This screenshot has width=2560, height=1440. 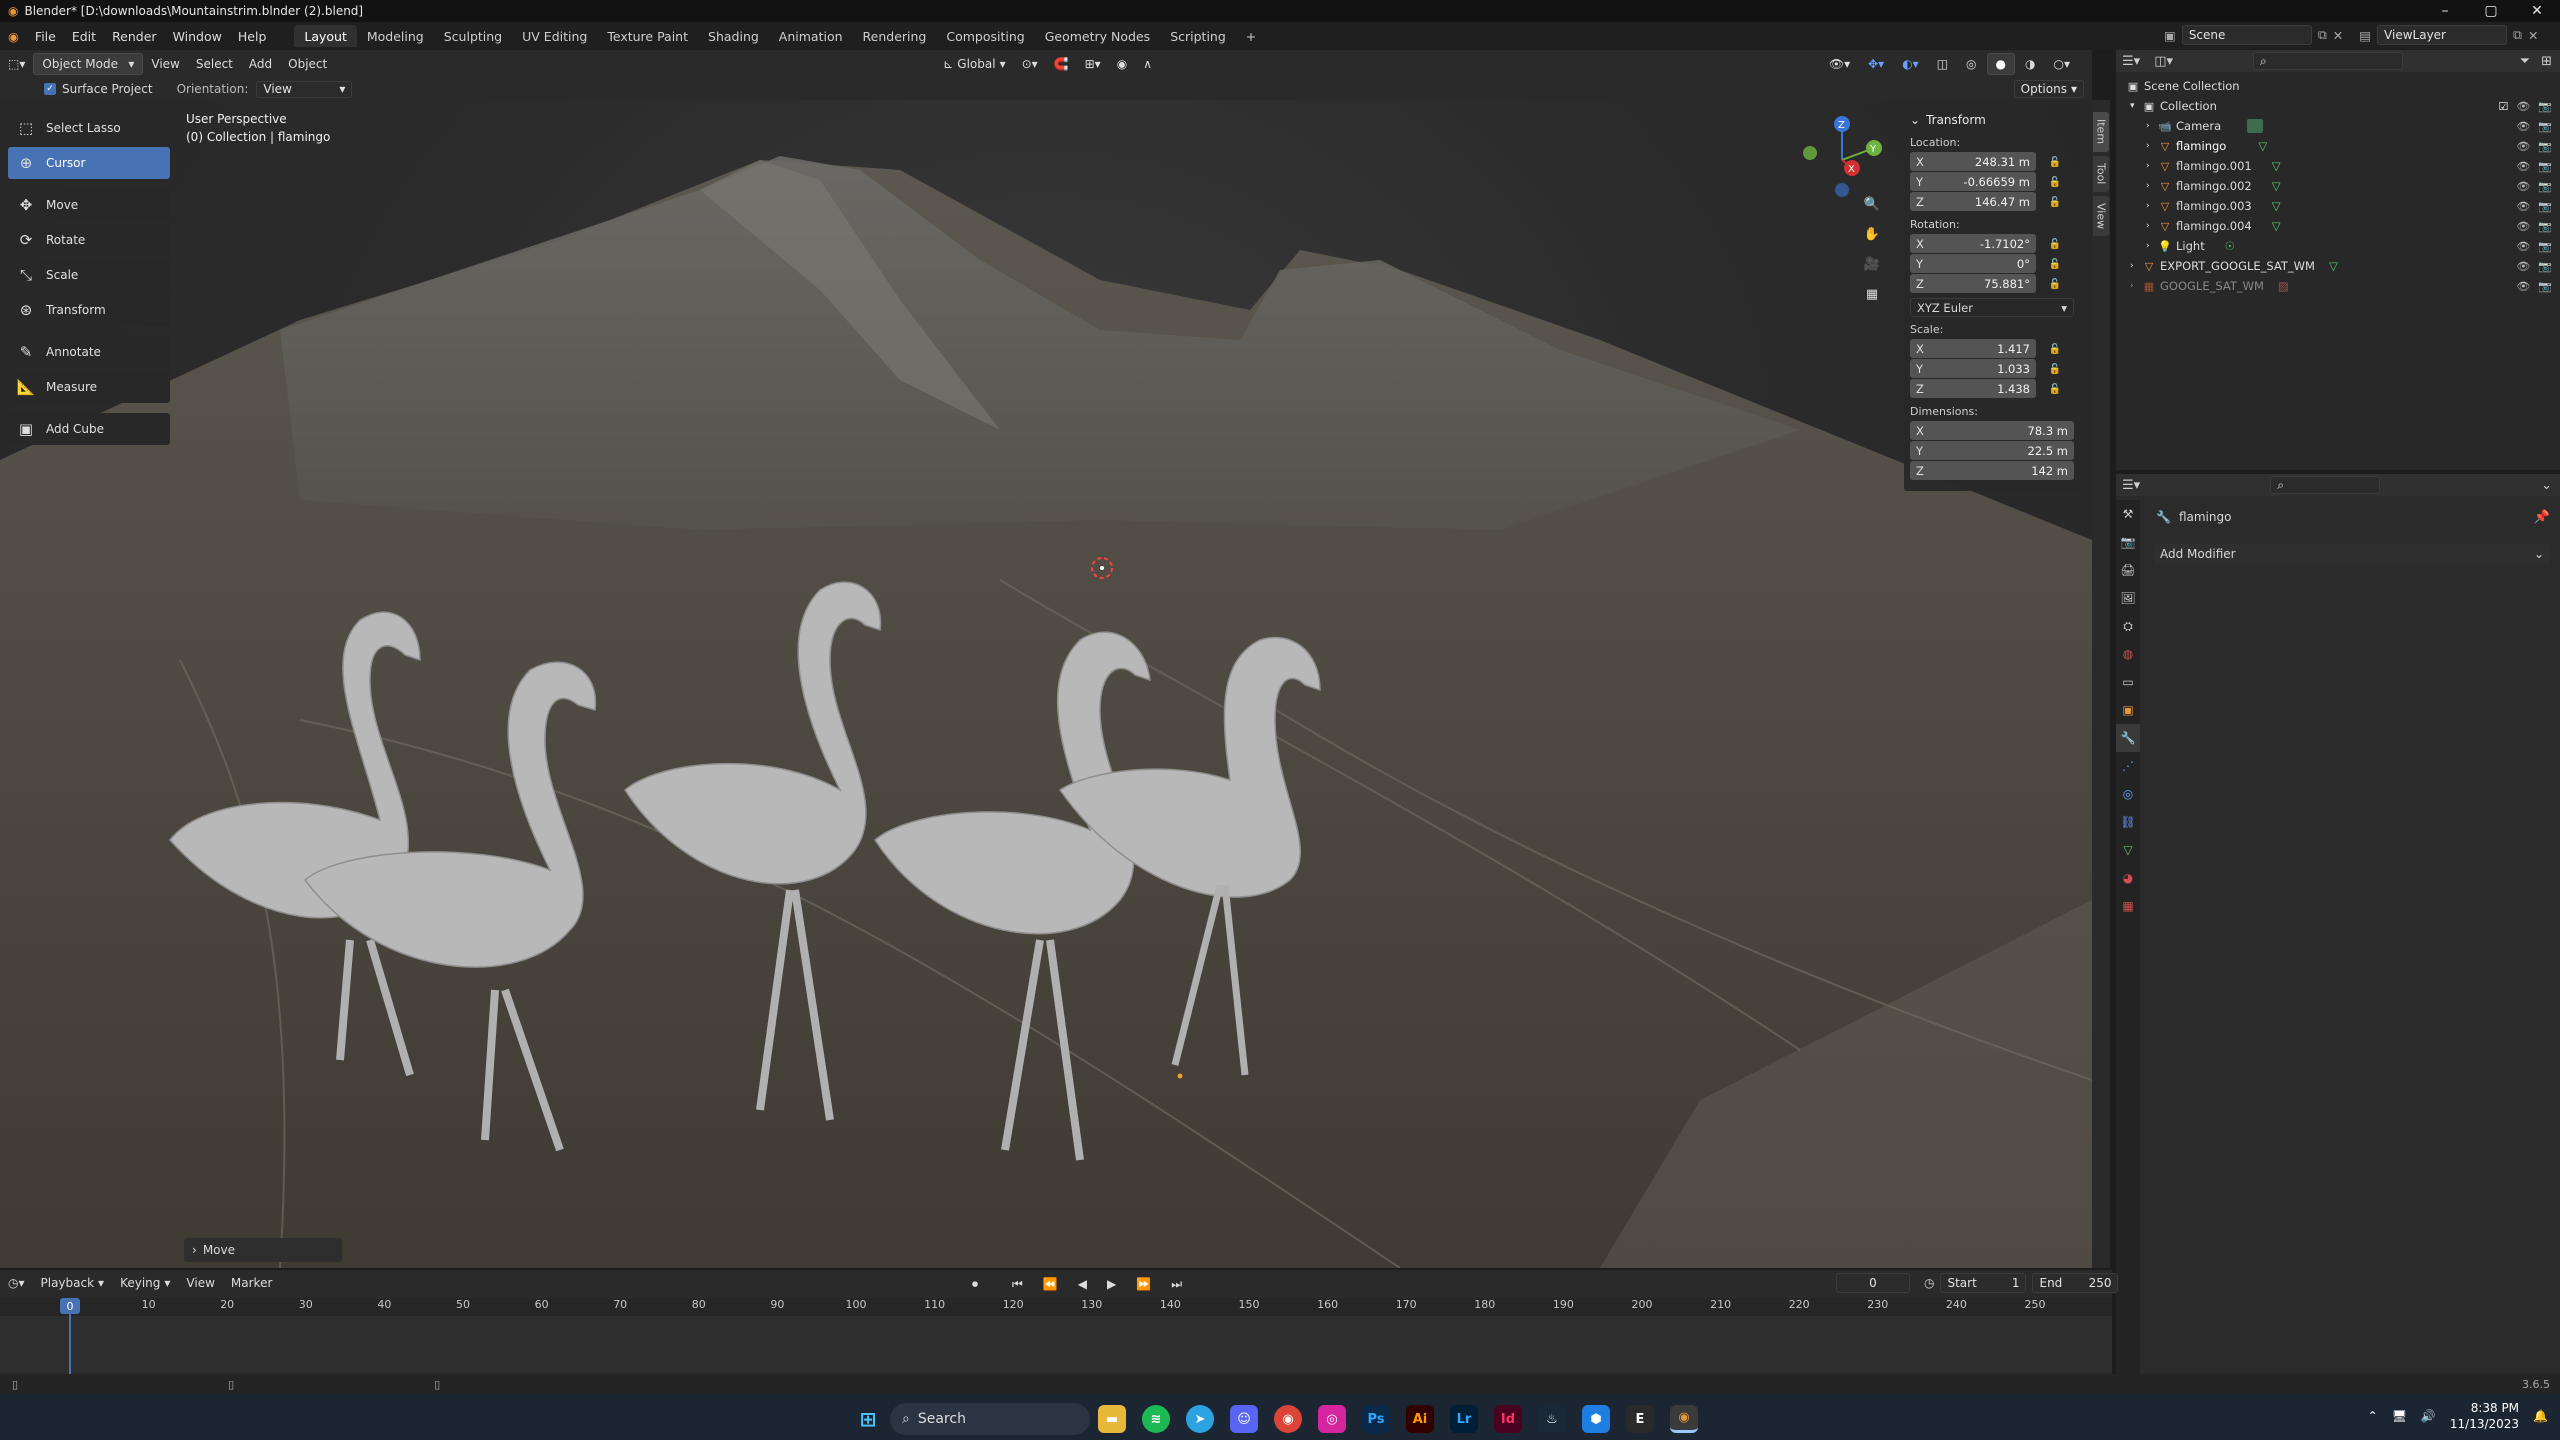 What do you see at coordinates (2101, 132) in the screenshot?
I see `tab-item: Item` at bounding box center [2101, 132].